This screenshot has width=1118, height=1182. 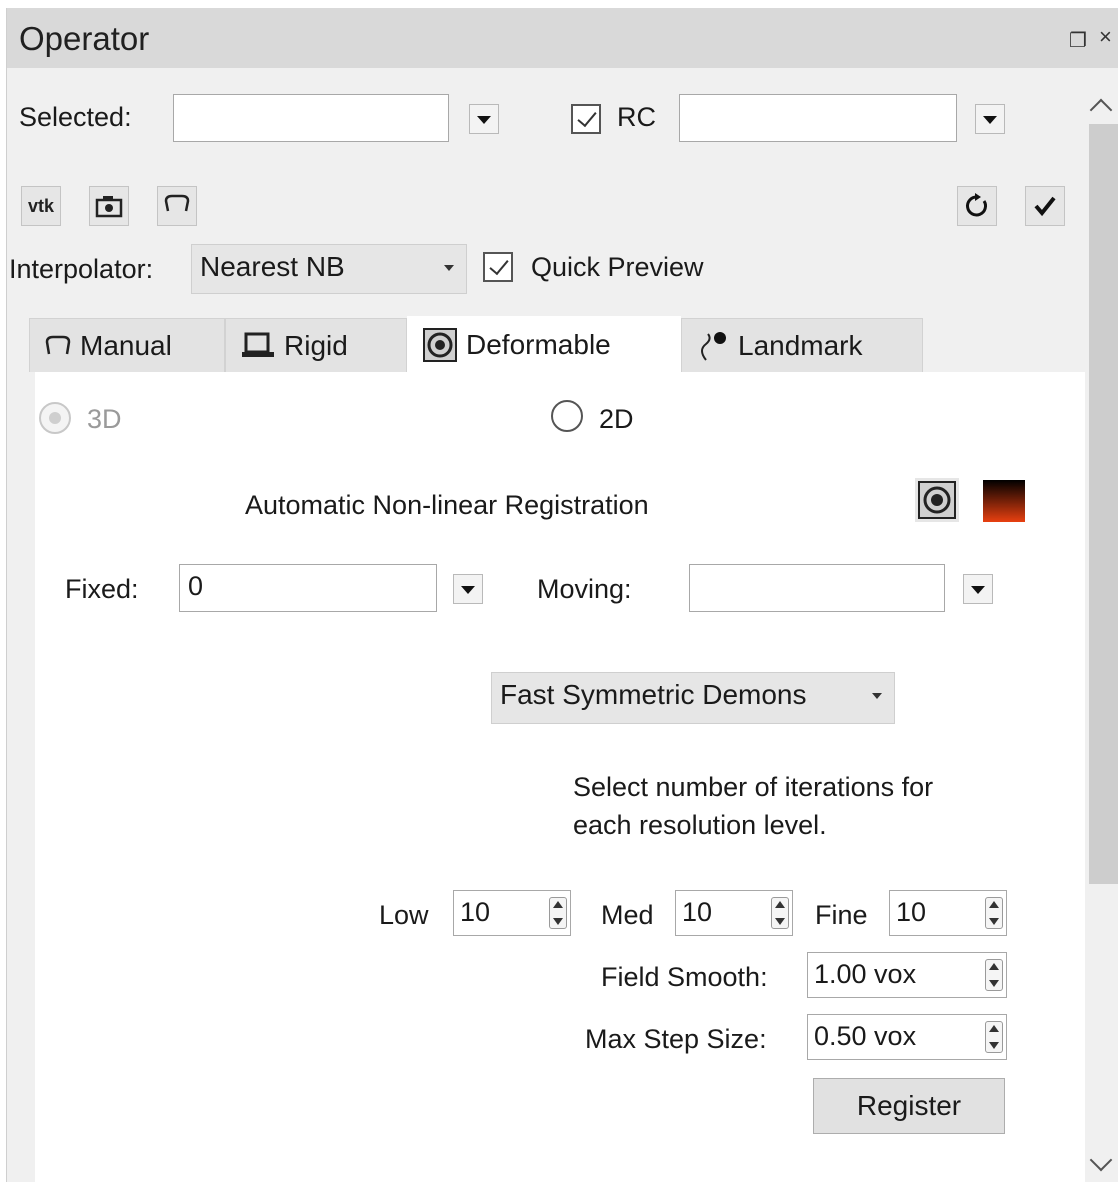 What do you see at coordinates (817, 588) in the screenshot?
I see `moving-field` at bounding box center [817, 588].